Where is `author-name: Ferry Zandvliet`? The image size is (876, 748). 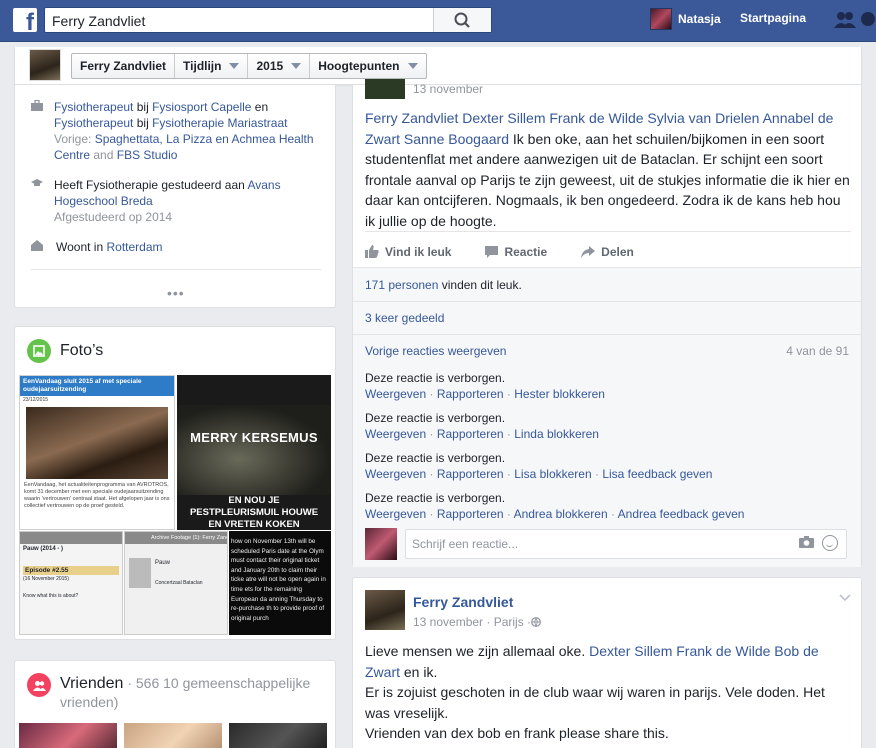
author-name: Ferry Zandvliet is located at coordinates (463, 602).